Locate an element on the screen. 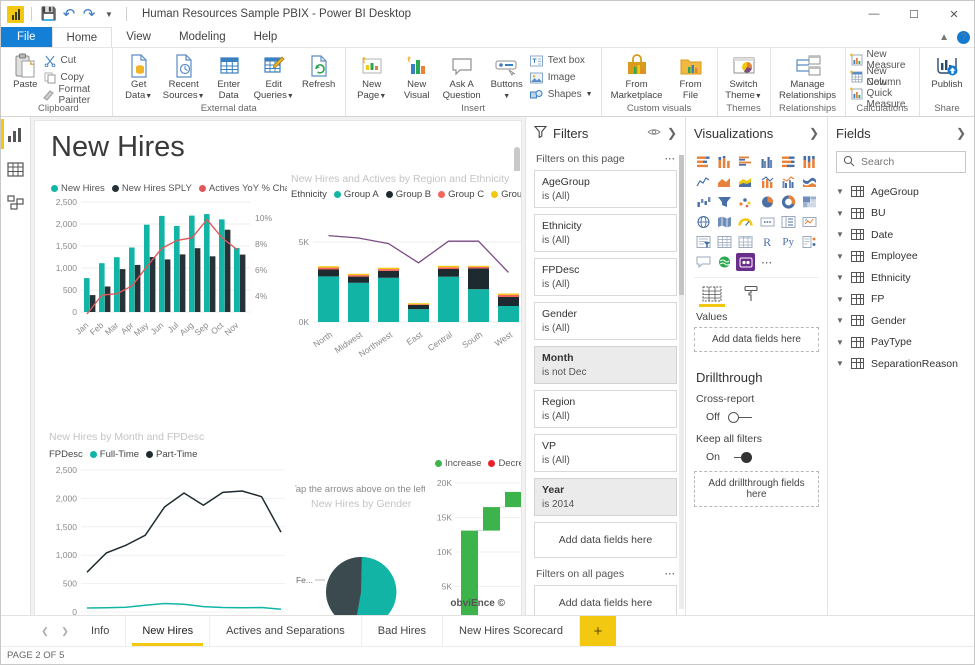 This screenshot has height=665, width=975. stacked-column-chart-icon is located at coordinates (724, 162).